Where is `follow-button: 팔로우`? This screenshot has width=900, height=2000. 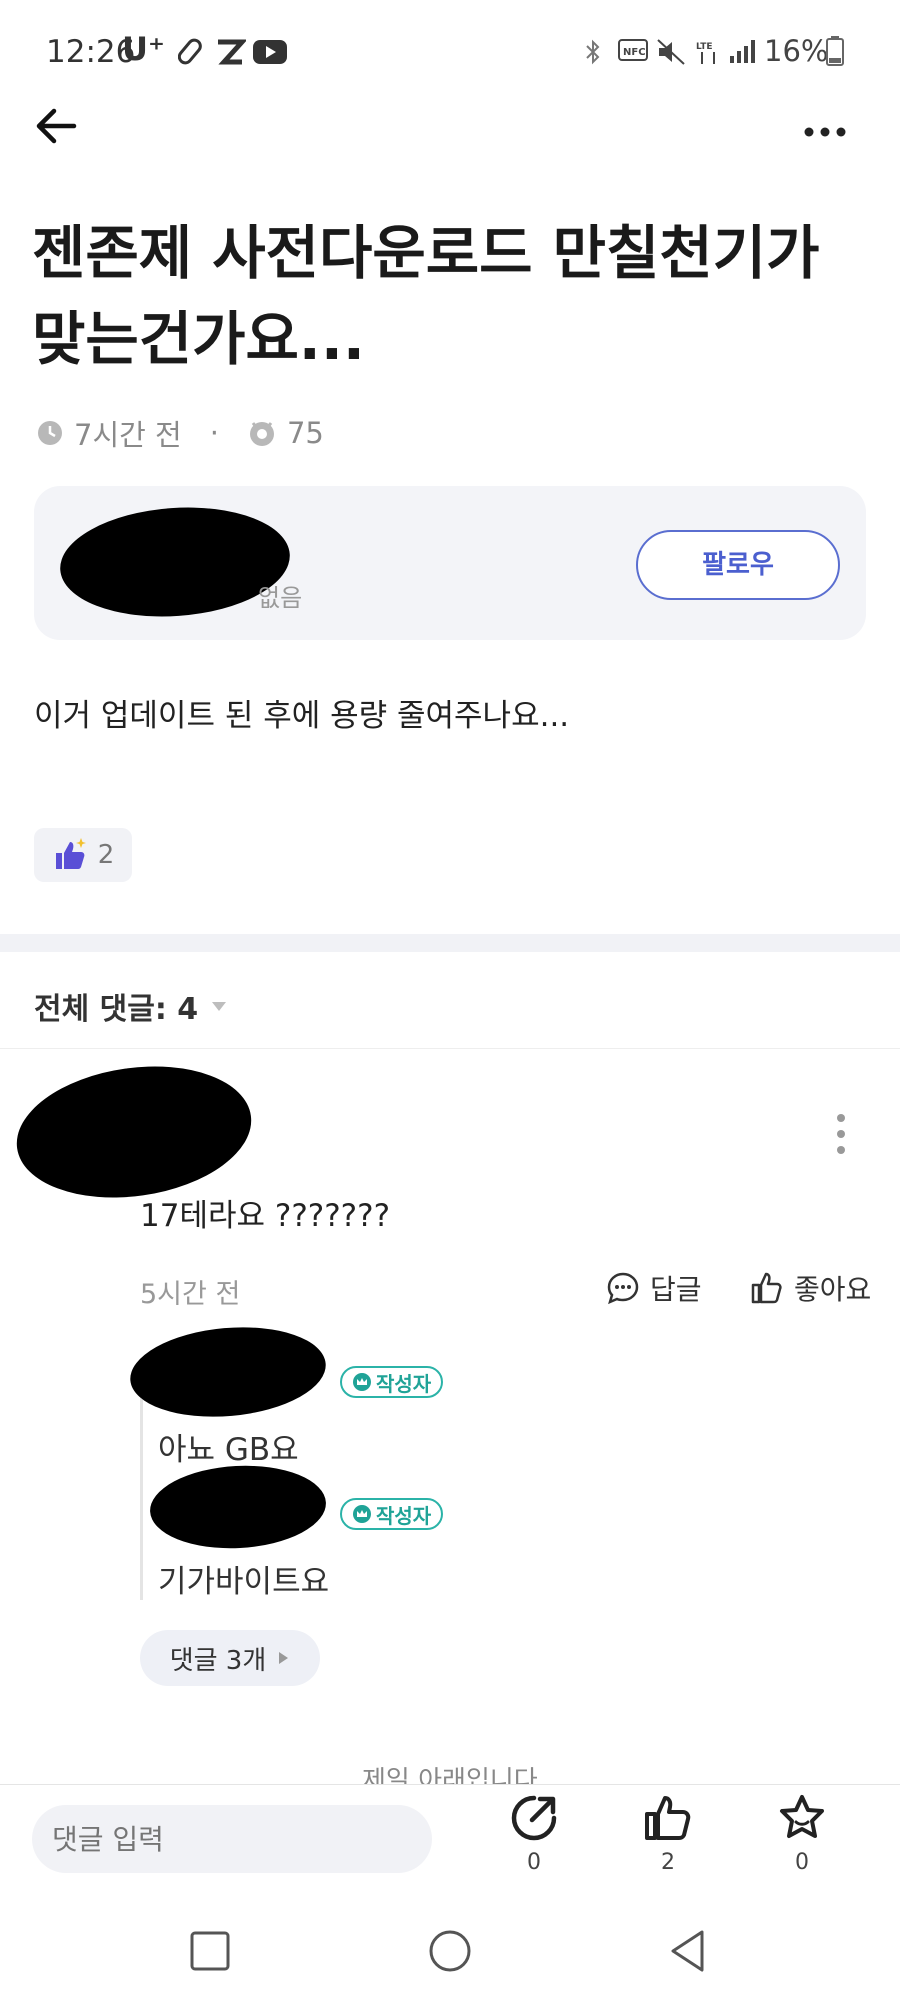 follow-button: 팔로우 is located at coordinates (738, 565).